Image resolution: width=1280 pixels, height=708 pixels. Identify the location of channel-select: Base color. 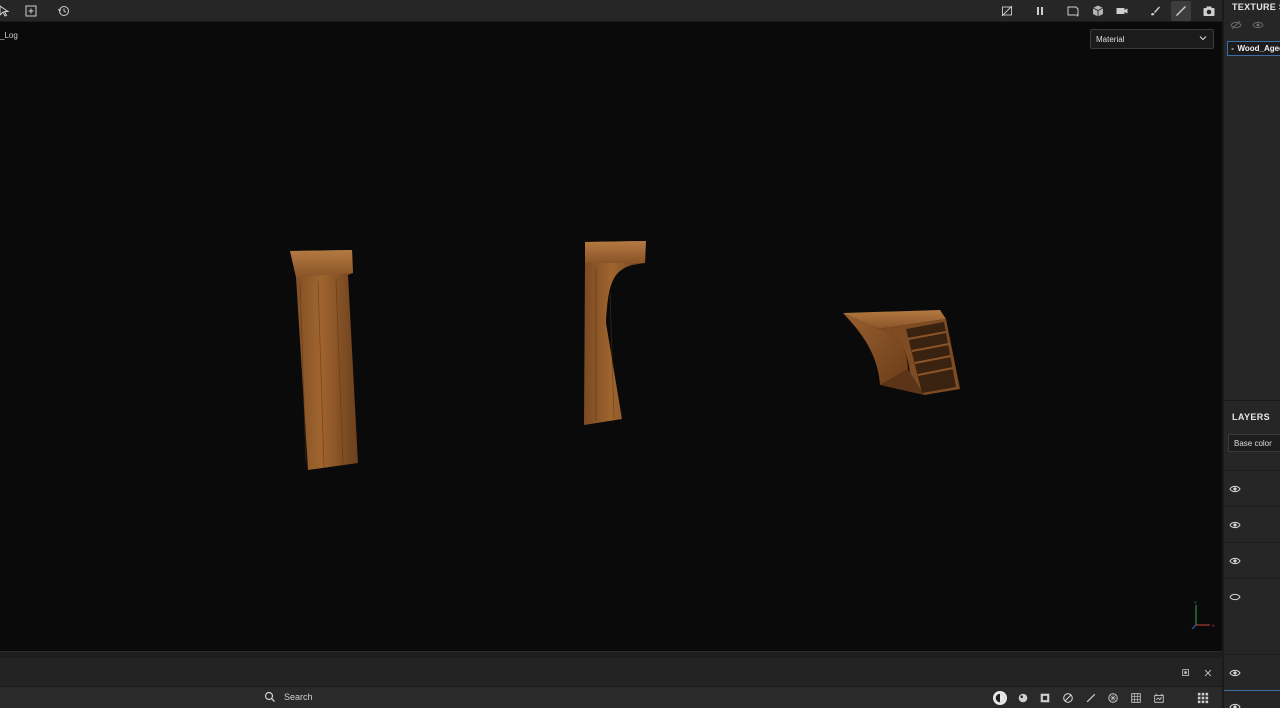
(1254, 443).